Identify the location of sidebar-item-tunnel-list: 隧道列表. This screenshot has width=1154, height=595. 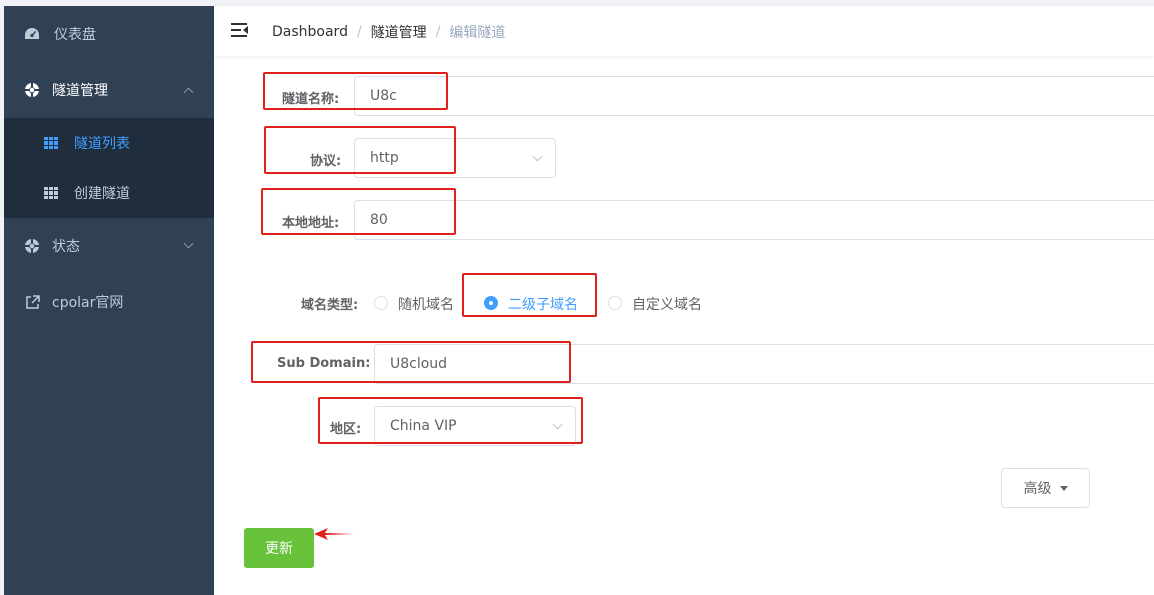
(109, 143).